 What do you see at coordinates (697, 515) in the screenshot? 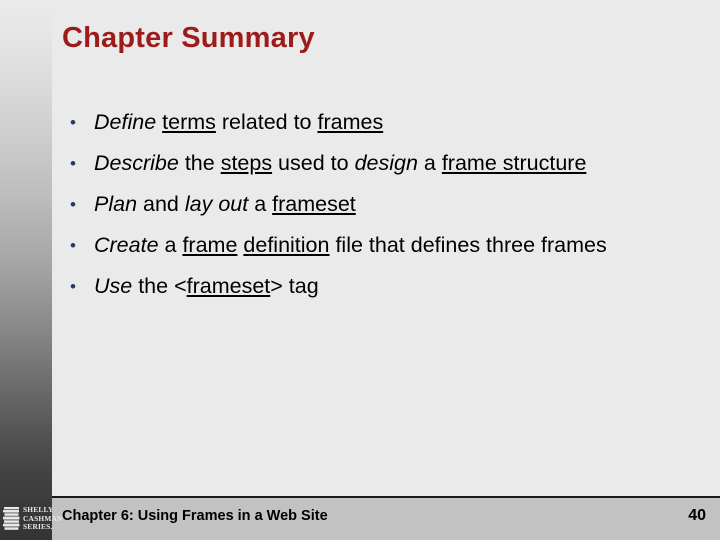
I see `page-number: 40` at bounding box center [697, 515].